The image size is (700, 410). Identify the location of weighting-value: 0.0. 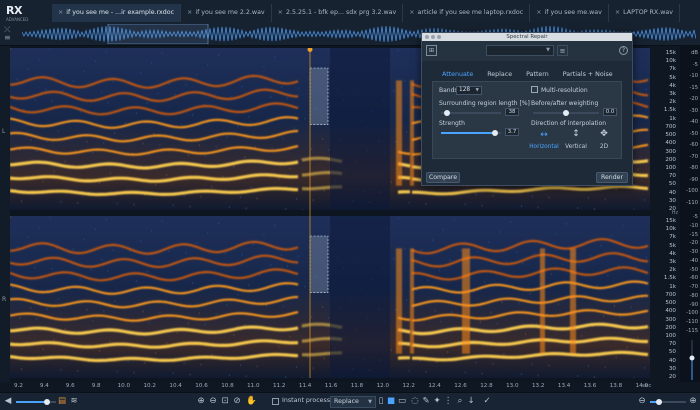
(610, 112).